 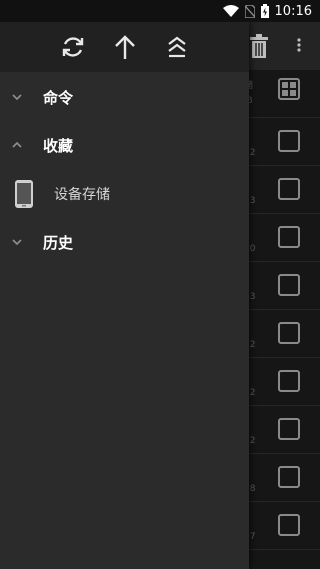 I want to click on status-icons: 10:16, so click(x=267, y=11).